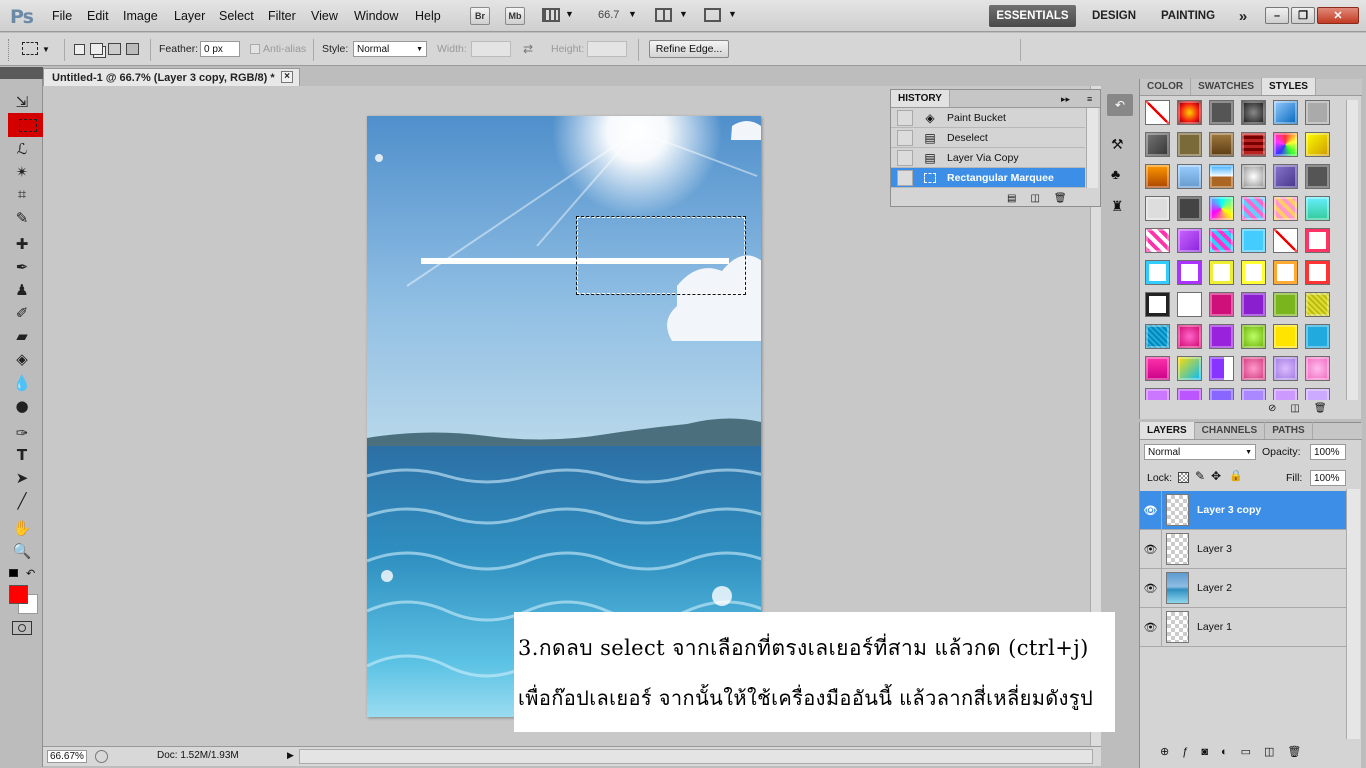 Image resolution: width=1366 pixels, height=768 pixels. What do you see at coordinates (1237, 751) in the screenshot?
I see `layers-footer-icons: ⊕ƒ◙◐▭◫🗑` at bounding box center [1237, 751].